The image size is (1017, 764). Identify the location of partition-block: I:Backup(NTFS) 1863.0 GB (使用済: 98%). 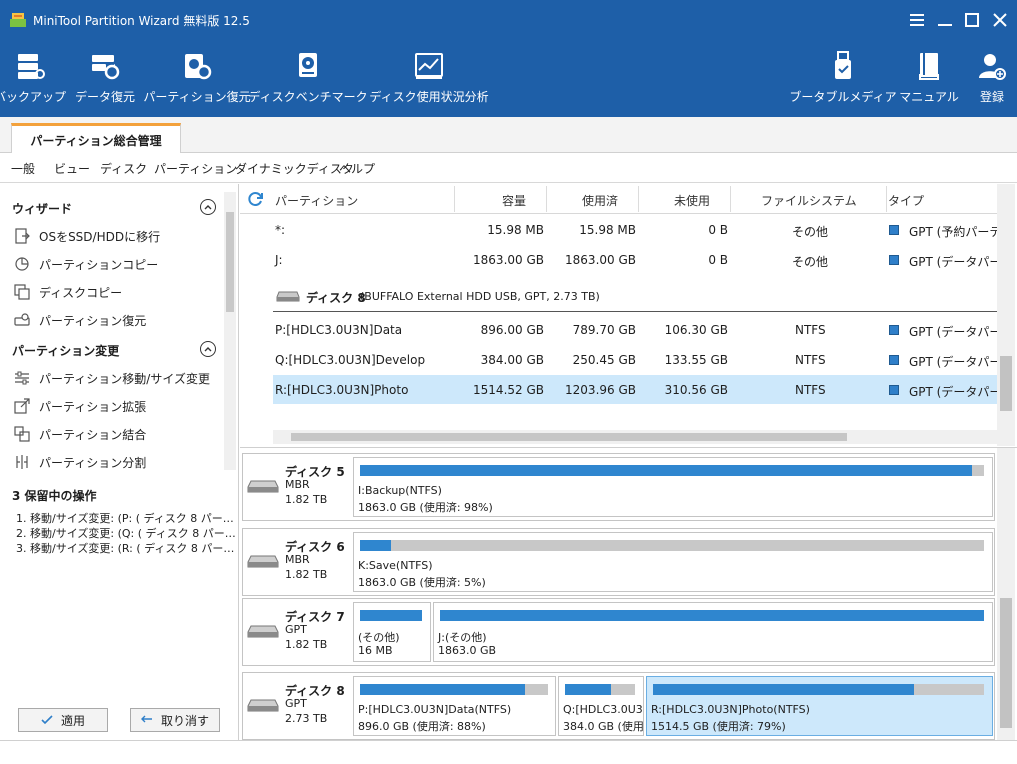
(673, 487).